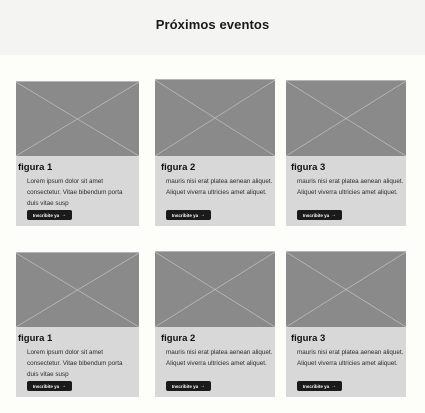 Image resolution: width=425 pixels, height=413 pixels. I want to click on page-title: Próximos eventos, so click(212, 24).